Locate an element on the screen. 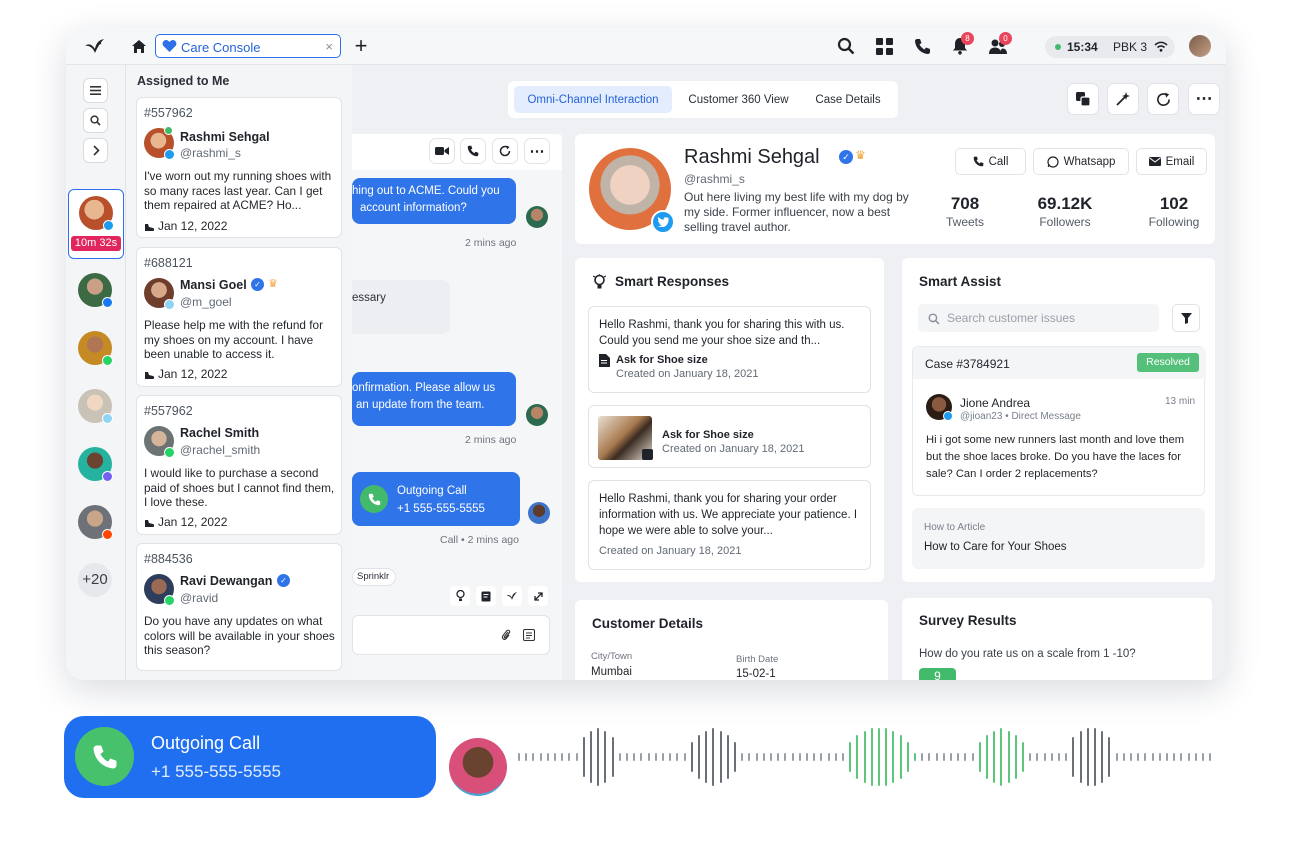 This screenshot has width=1308, height=868. close-icon: × is located at coordinates (329, 46).